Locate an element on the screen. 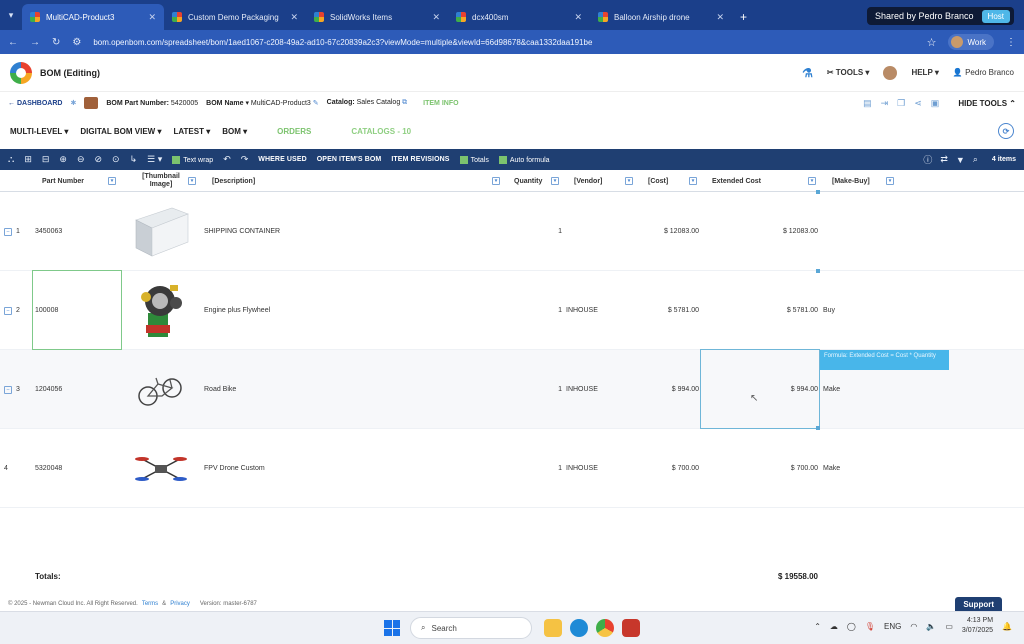 The image size is (1024, 644). dashboard-link: ← DASHBOARD is located at coordinates (35, 103).